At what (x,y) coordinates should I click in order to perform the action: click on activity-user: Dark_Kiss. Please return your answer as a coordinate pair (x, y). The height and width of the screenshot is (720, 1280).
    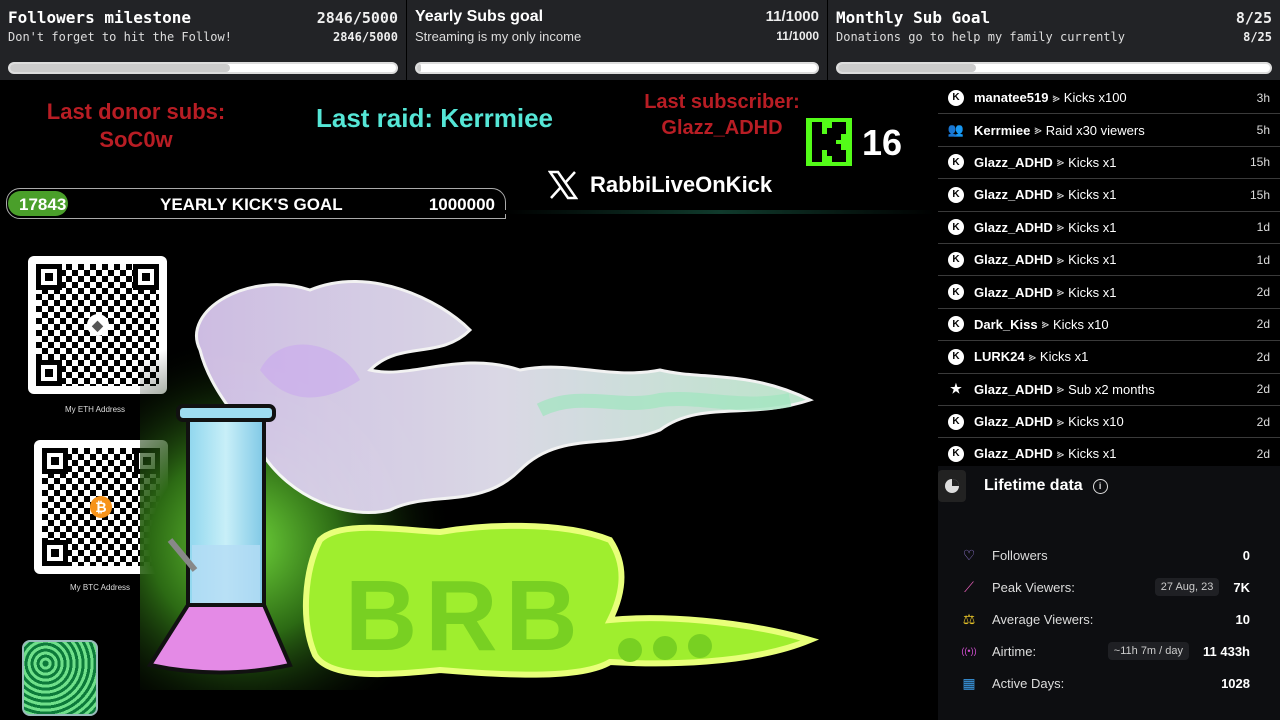
    Looking at the image, I should click on (1006, 324).